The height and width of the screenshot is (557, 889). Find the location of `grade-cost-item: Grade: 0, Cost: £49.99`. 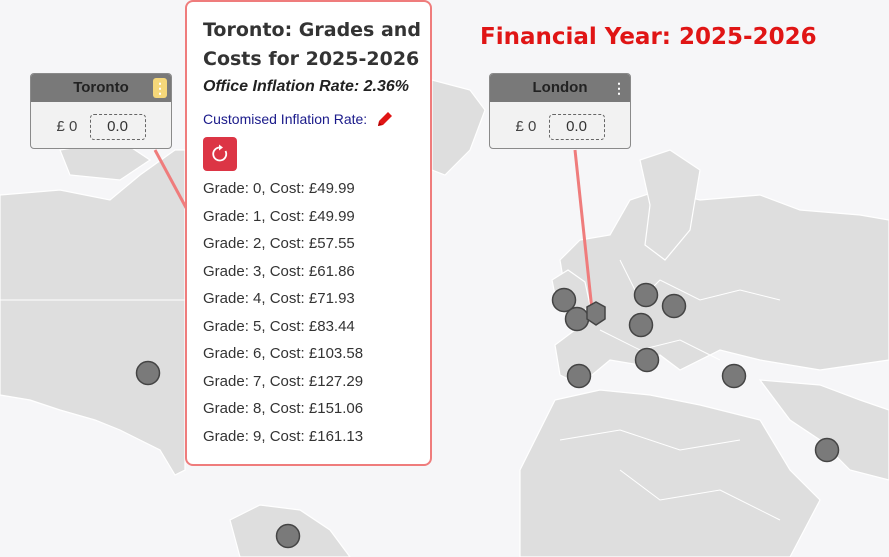

grade-cost-item: Grade: 0, Cost: £49.99 is located at coordinates (279, 188).